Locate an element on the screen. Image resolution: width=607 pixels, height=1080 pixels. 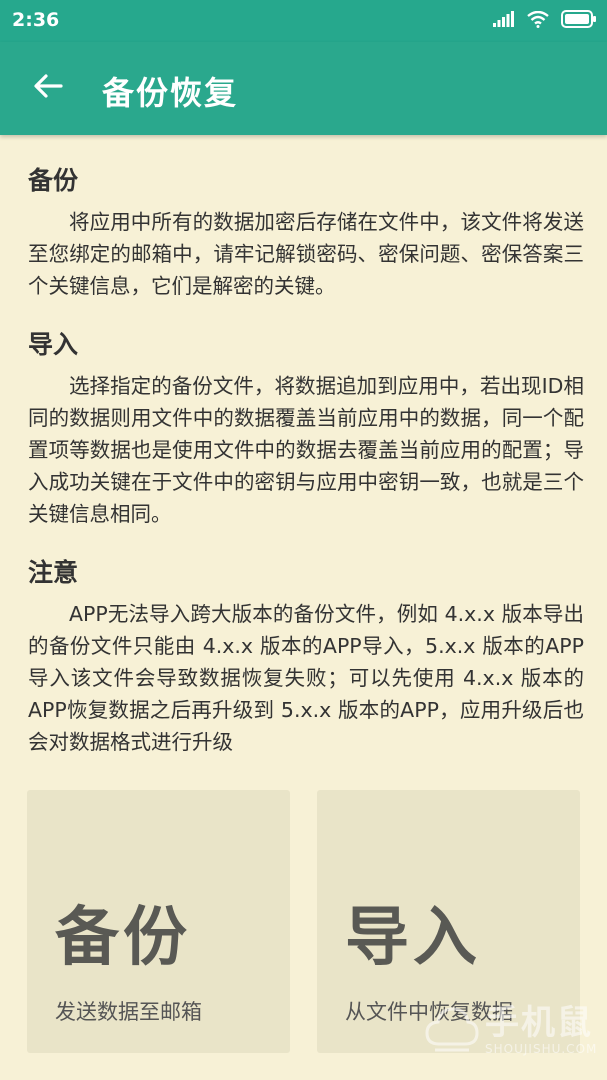
backup-card-button: 备份 发送数据至邮箱 is located at coordinates (158, 921).